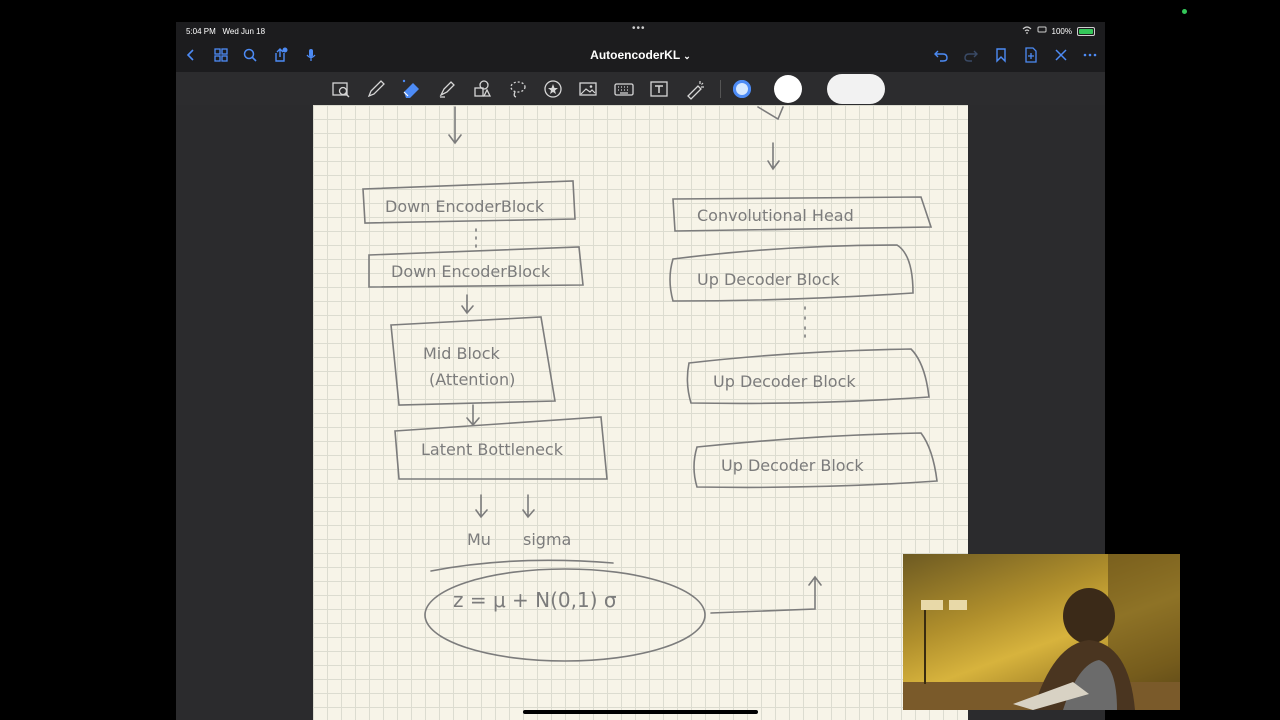  What do you see at coordinates (971, 56) in the screenshot?
I see `redo-icon` at bounding box center [971, 56].